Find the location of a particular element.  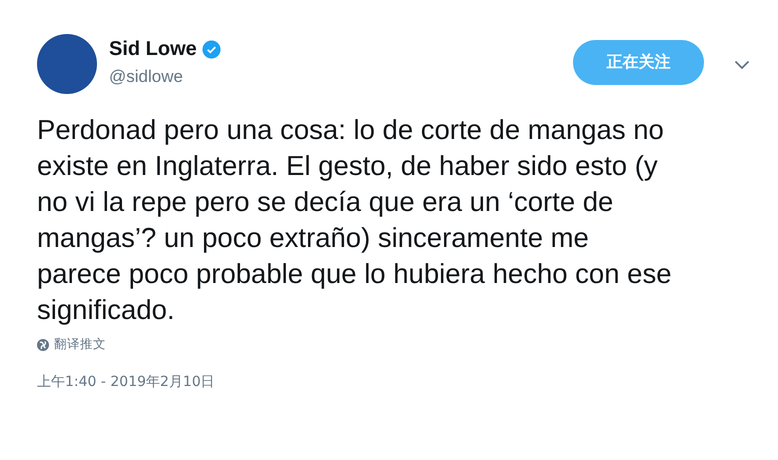

author-name: Sid Lowe is located at coordinates (153, 49).